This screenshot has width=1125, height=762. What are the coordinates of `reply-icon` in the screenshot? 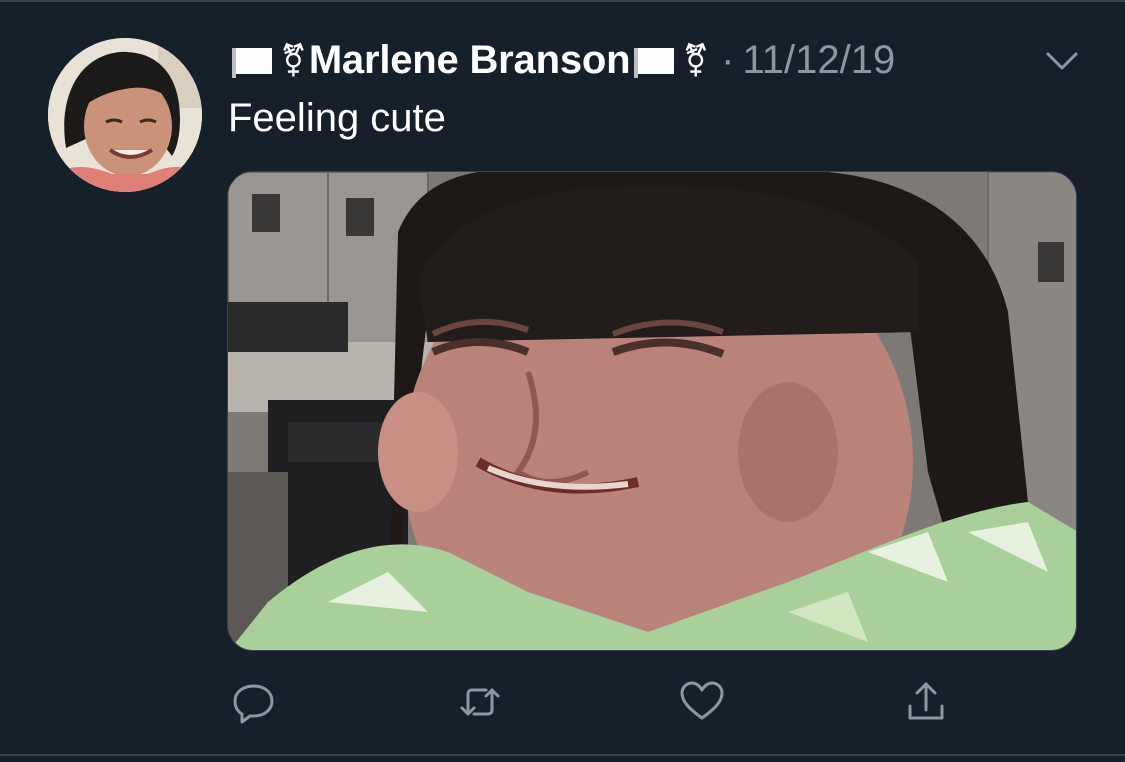 It's located at (253, 704).